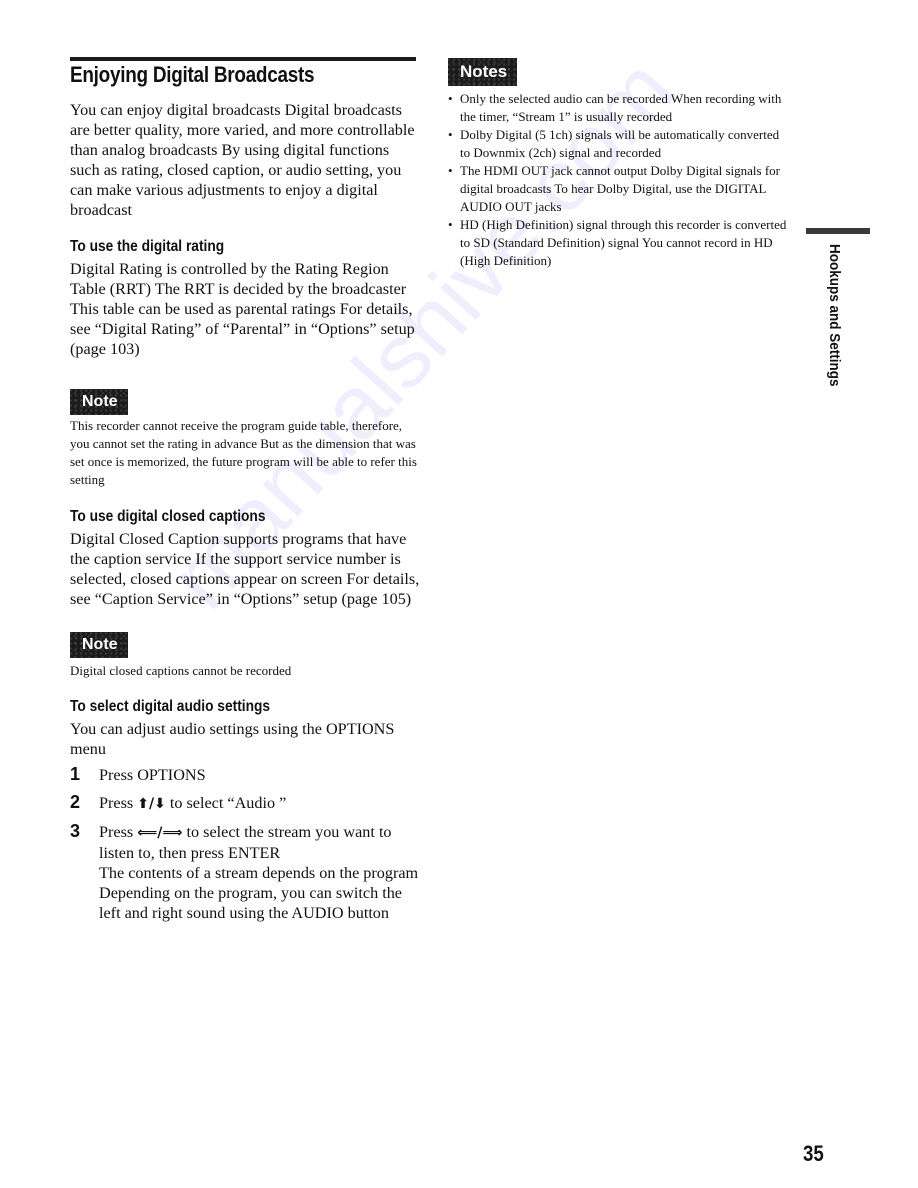 The image size is (918, 1188). I want to click on step-text: to select “Audio ”, so click(226, 803).